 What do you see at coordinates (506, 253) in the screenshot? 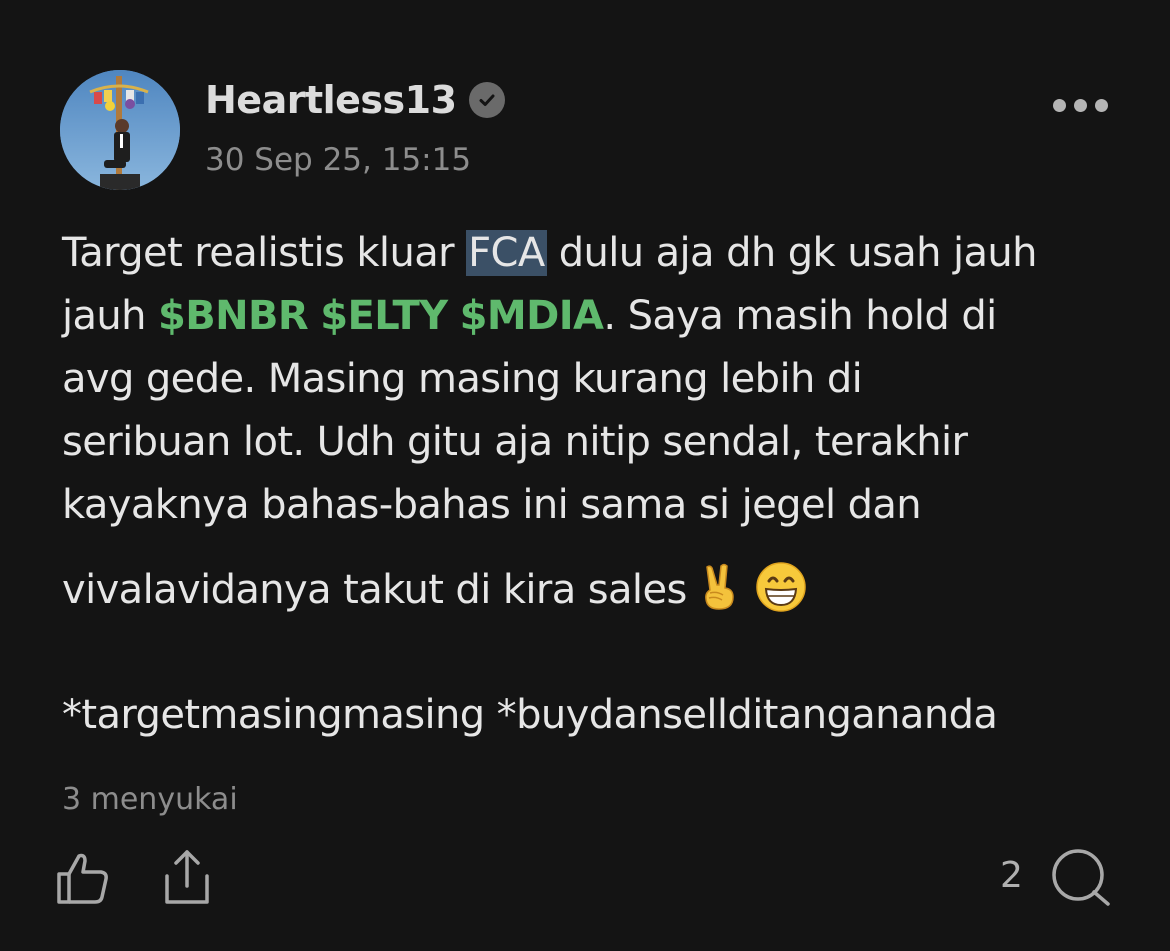
I see `selected-text: FCA` at bounding box center [506, 253].